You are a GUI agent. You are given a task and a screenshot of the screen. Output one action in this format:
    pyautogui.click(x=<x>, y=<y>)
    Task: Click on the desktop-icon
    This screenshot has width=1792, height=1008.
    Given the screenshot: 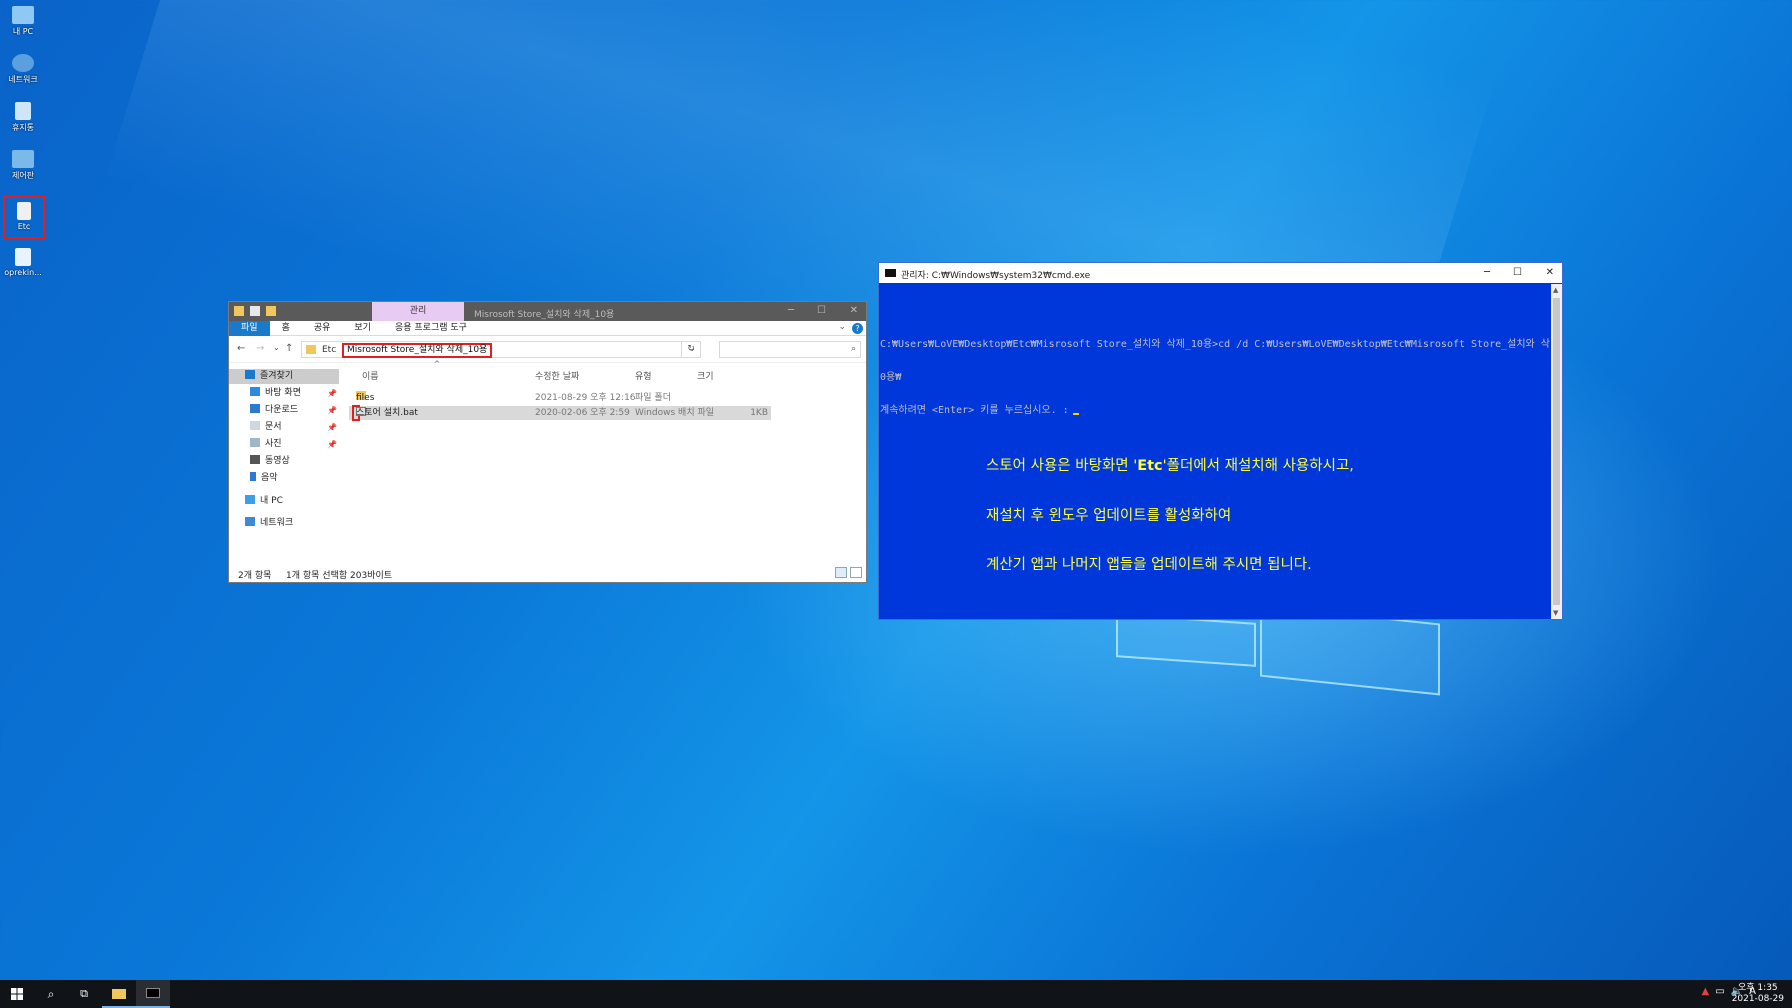 What is the action you would take?
    pyautogui.click(x=255, y=391)
    